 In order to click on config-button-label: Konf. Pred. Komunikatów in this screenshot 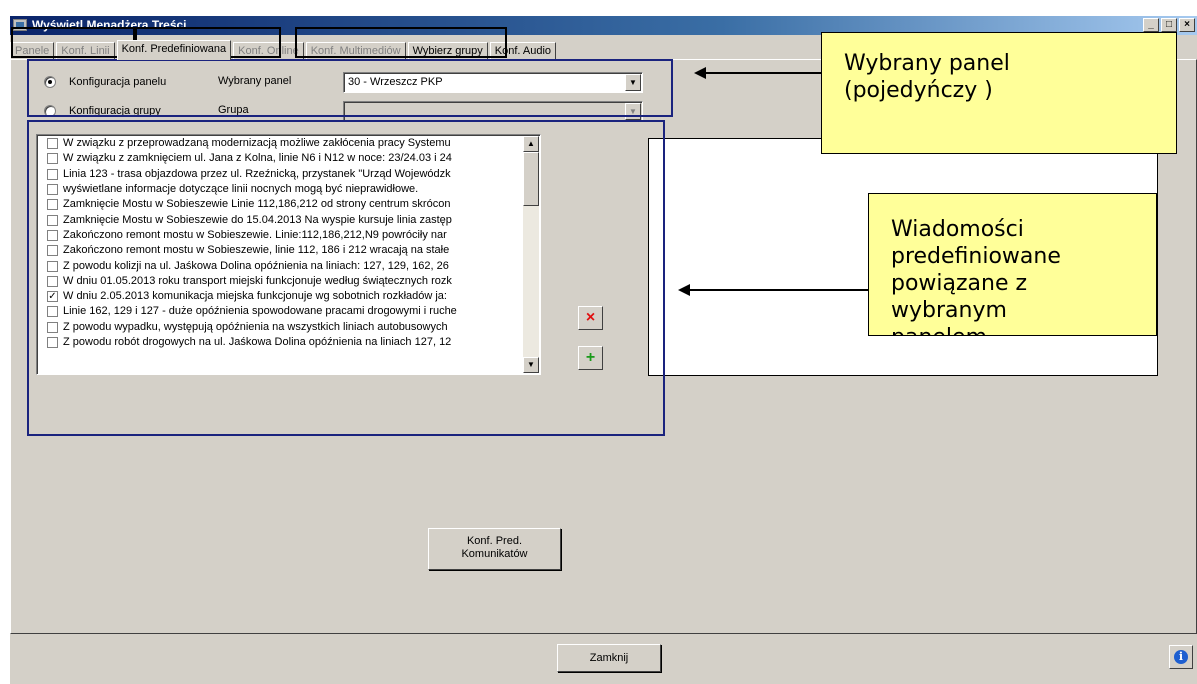, I will do `click(494, 547)`.